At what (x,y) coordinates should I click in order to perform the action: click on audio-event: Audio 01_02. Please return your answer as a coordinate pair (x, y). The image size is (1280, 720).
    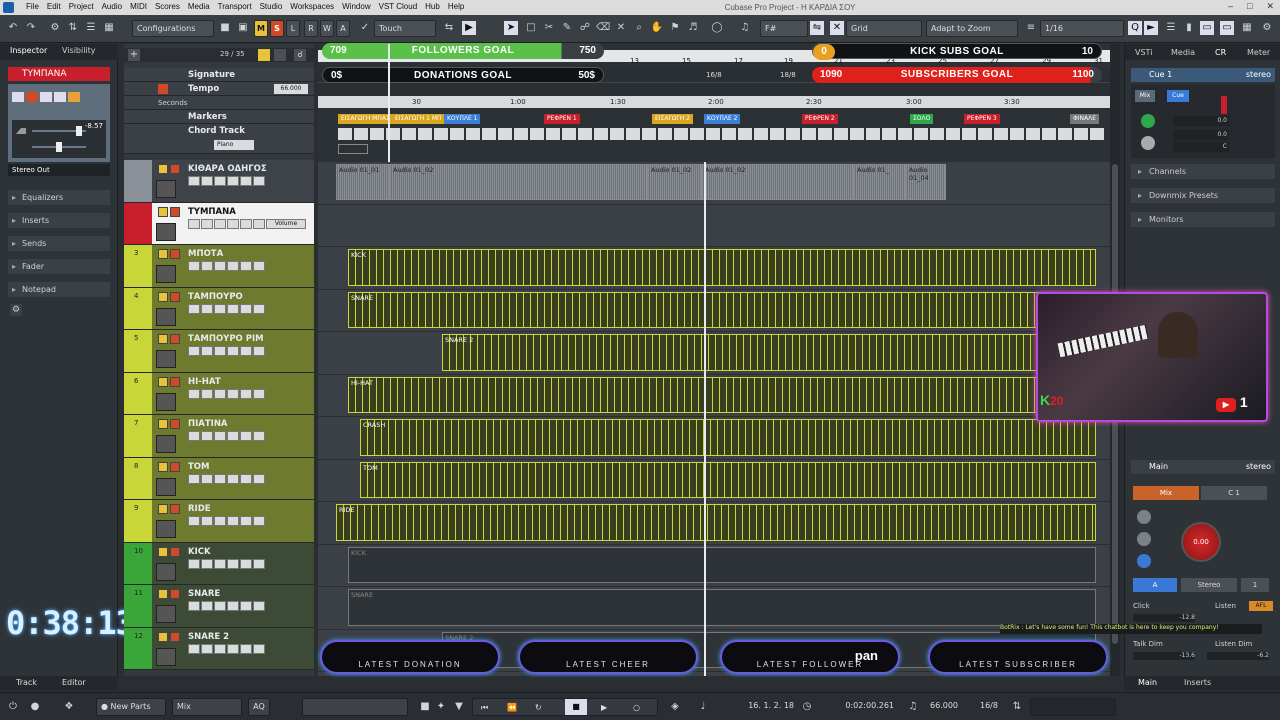
    Looking at the image, I should click on (675, 182).